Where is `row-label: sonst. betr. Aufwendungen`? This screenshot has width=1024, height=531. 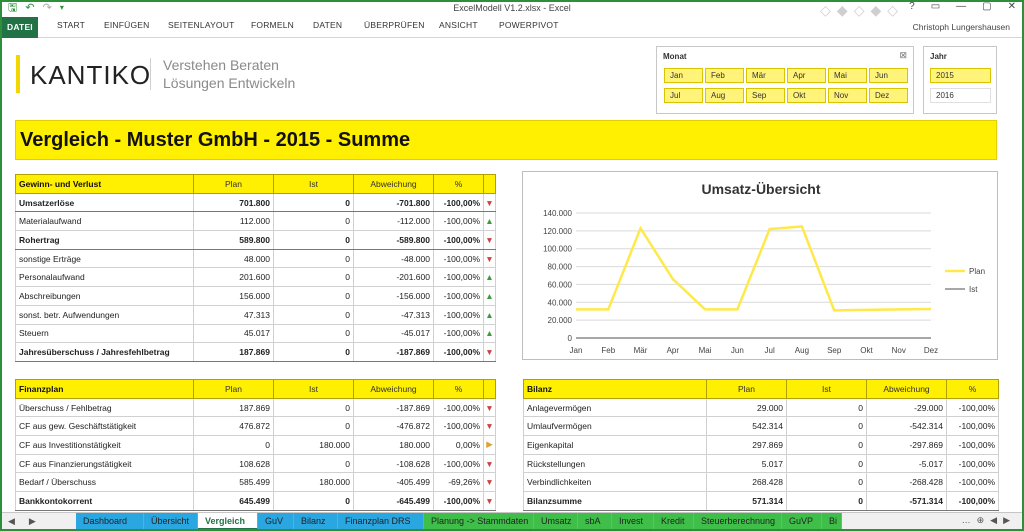 row-label: sonst. betr. Aufwendungen is located at coordinates (104, 314).